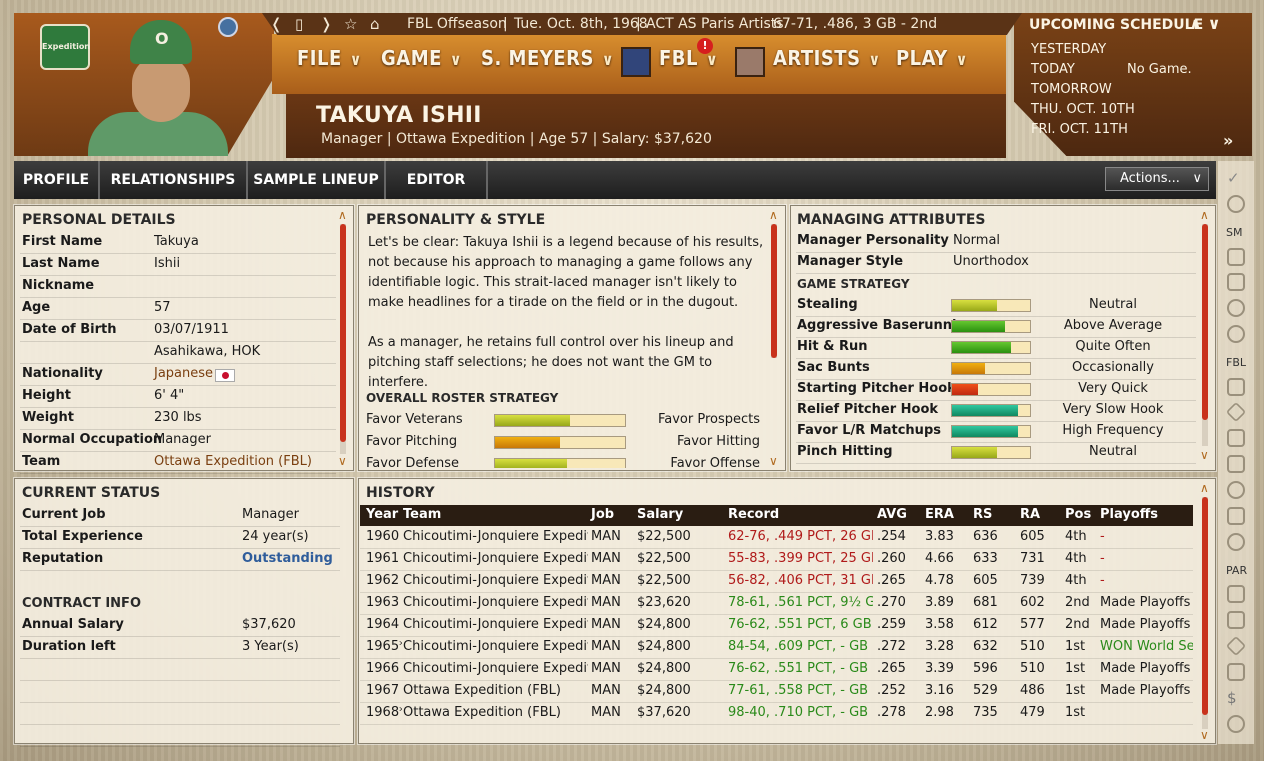 The width and height of the screenshot is (1264, 761). I want to click on page-icon: ▯, so click(299, 24).